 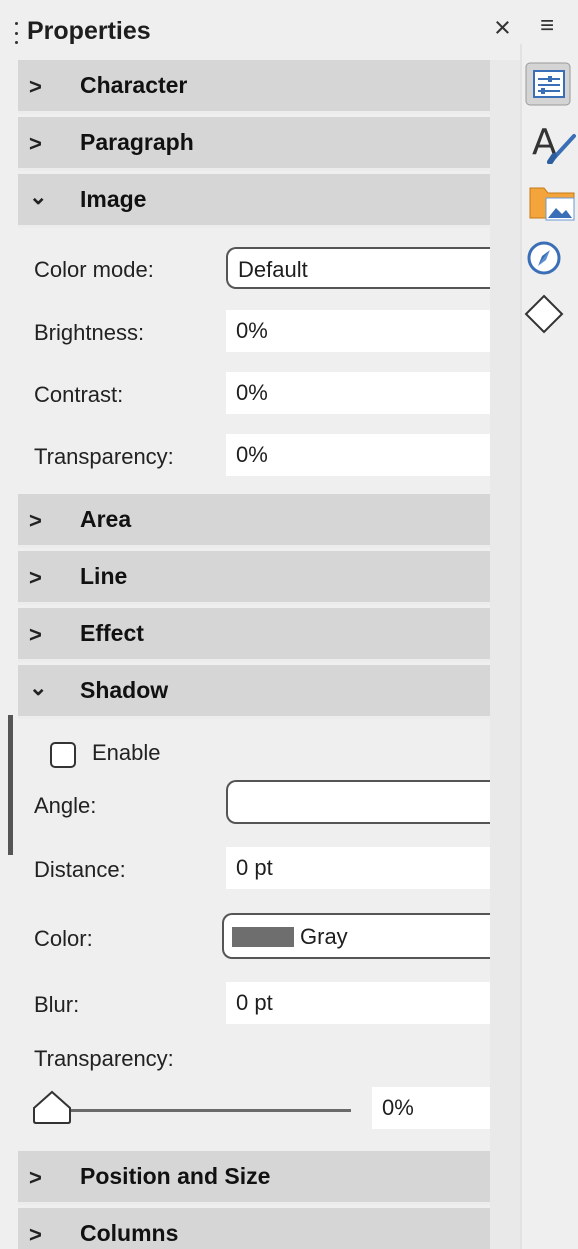 I want to click on section-position-and-size: > Position and Size, so click(x=254, y=1178).